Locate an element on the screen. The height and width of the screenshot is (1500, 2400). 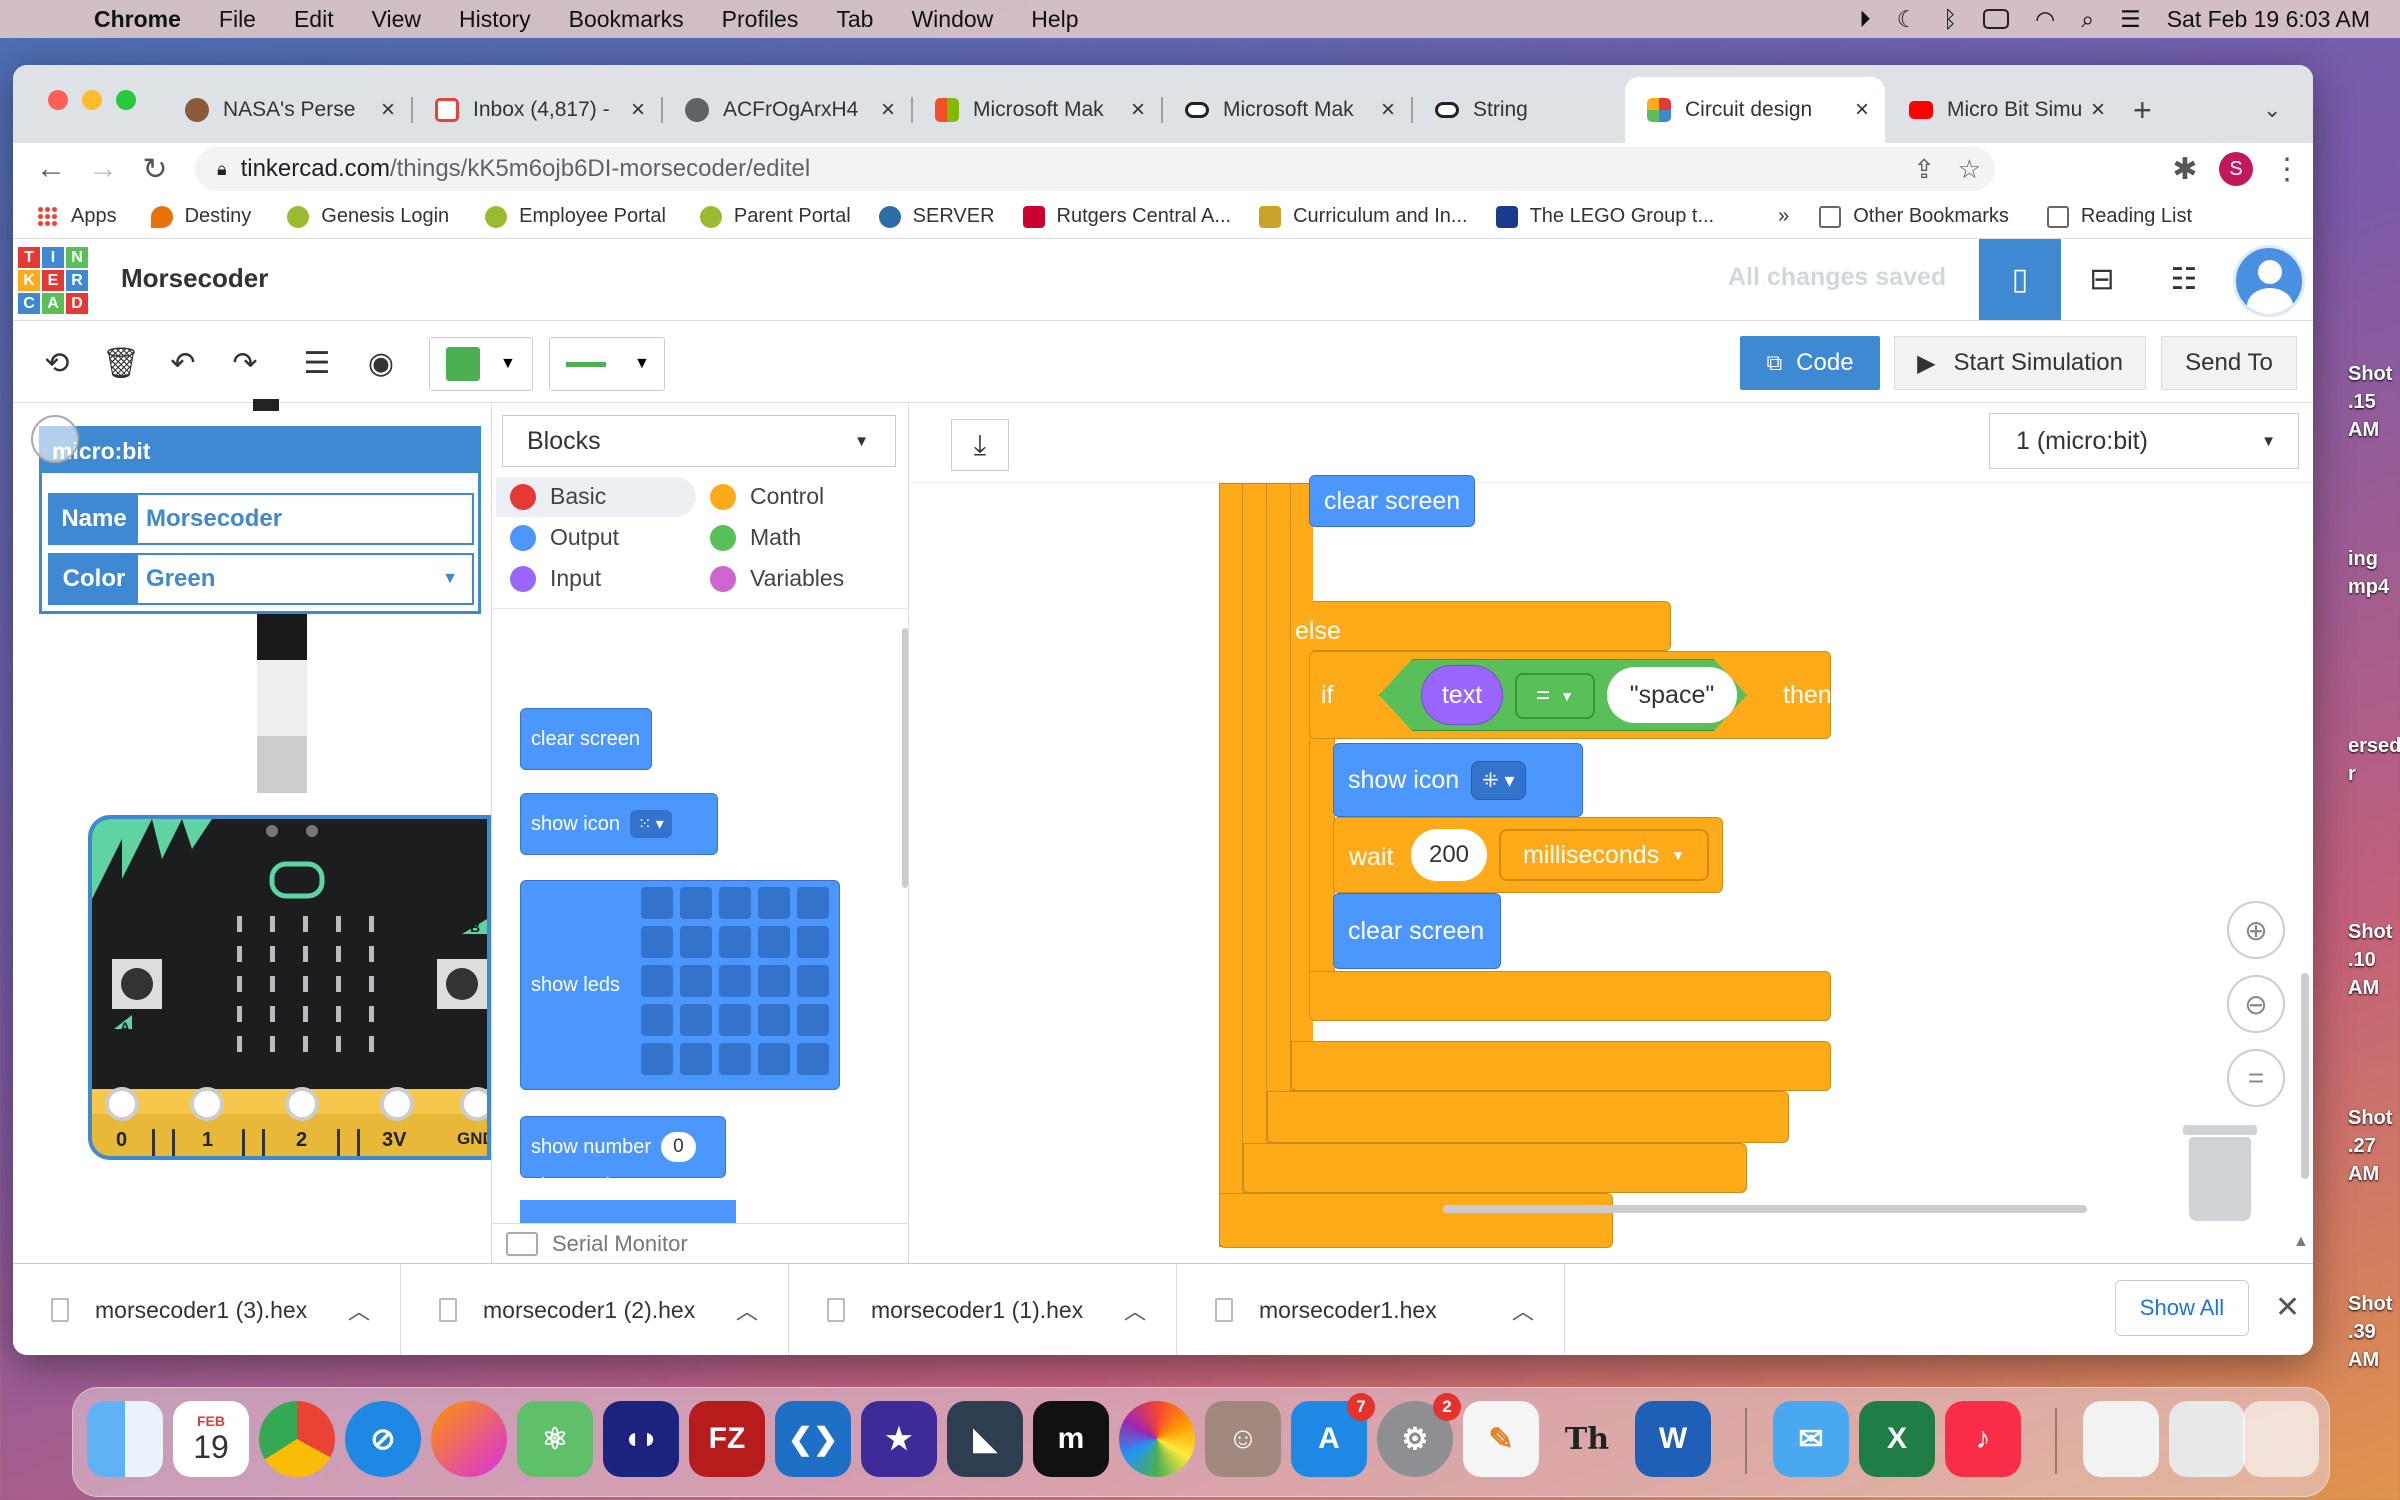
search-icon: ⌕ is located at coordinates (2087, 19).